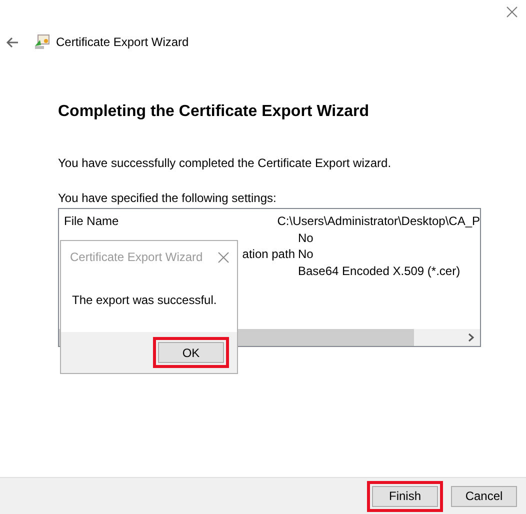 This screenshot has height=514, width=526. I want to click on setting-value: C:\Users\Administrator\Desktop\CA_P, so click(378, 221).